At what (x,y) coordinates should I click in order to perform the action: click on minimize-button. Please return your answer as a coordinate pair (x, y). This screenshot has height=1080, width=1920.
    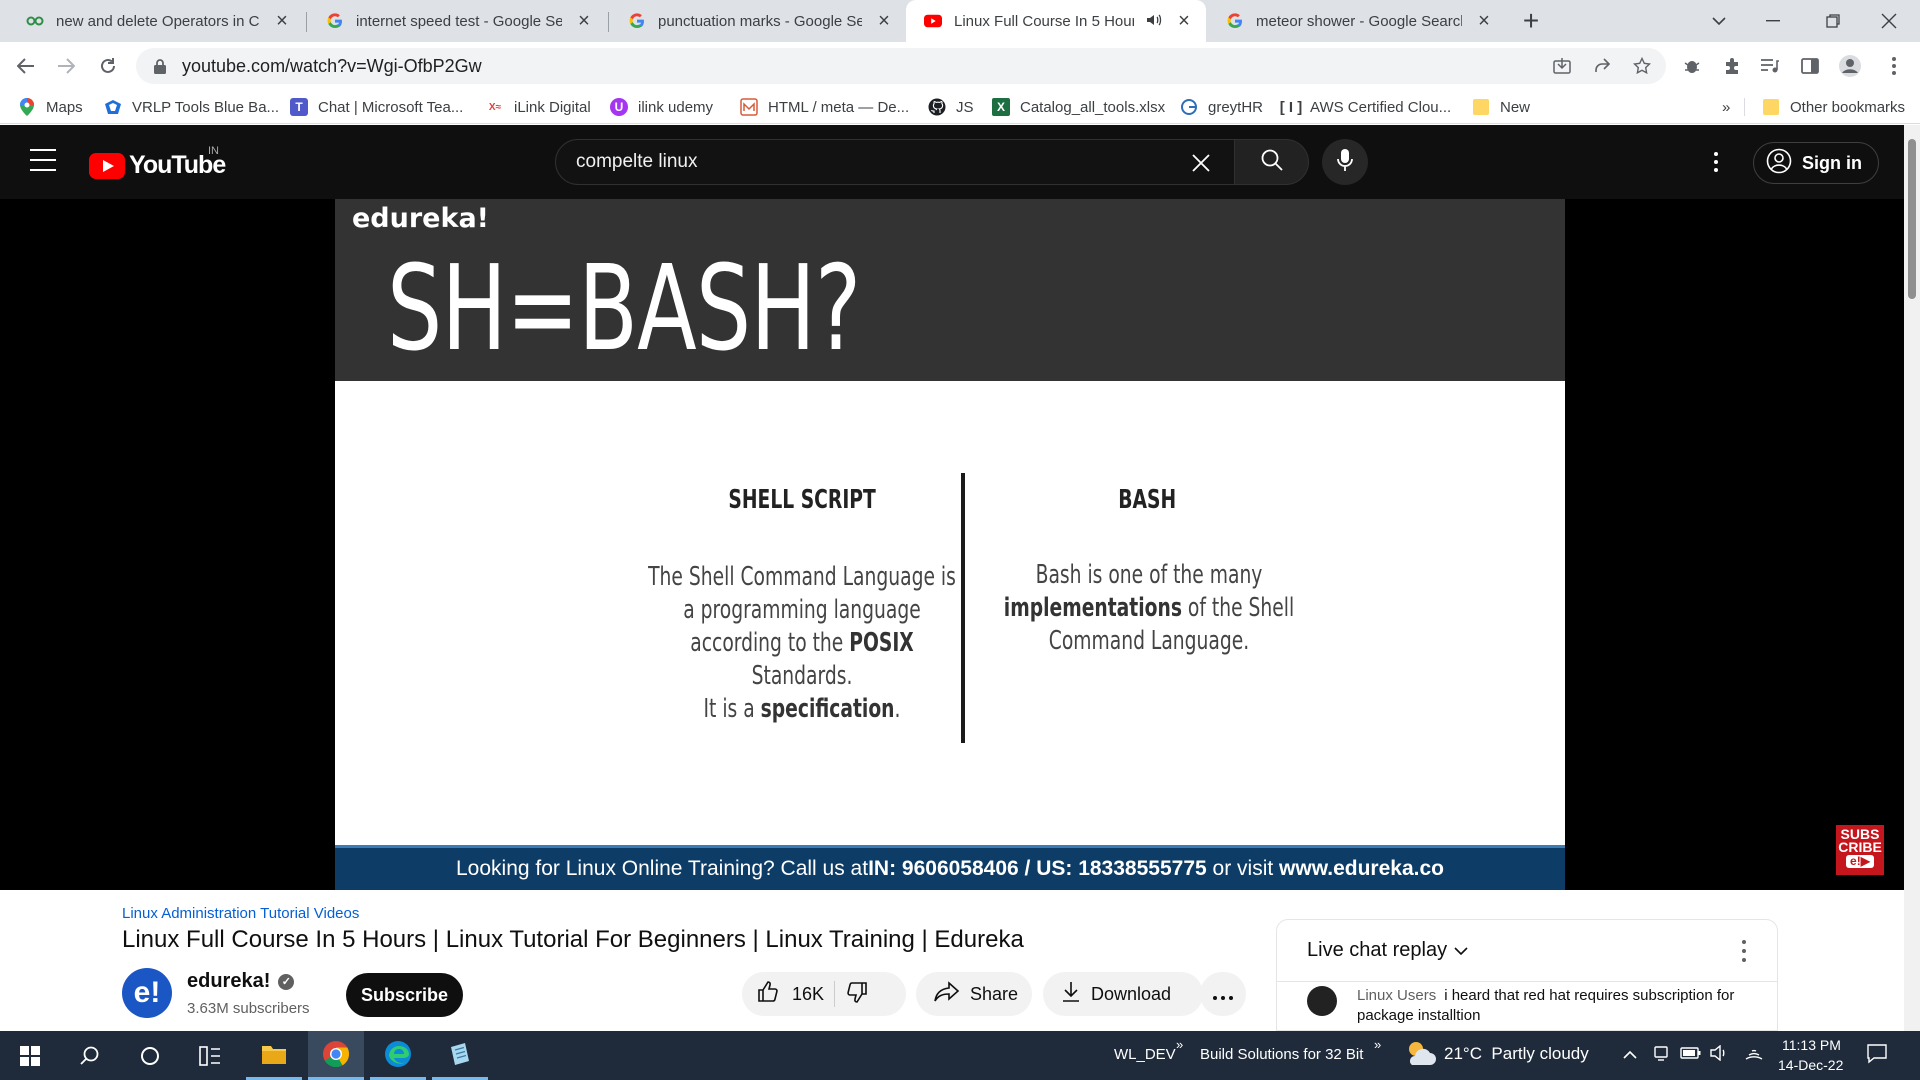
    Looking at the image, I should click on (1773, 21).